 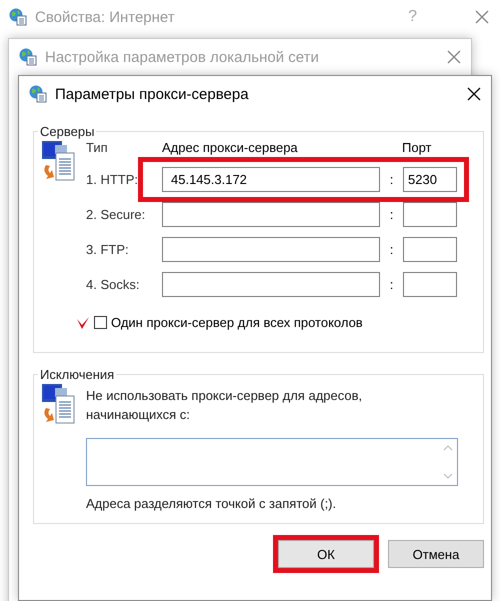 What do you see at coordinates (230, 147) in the screenshot?
I see `column-header: Адрес прокси-сервера` at bounding box center [230, 147].